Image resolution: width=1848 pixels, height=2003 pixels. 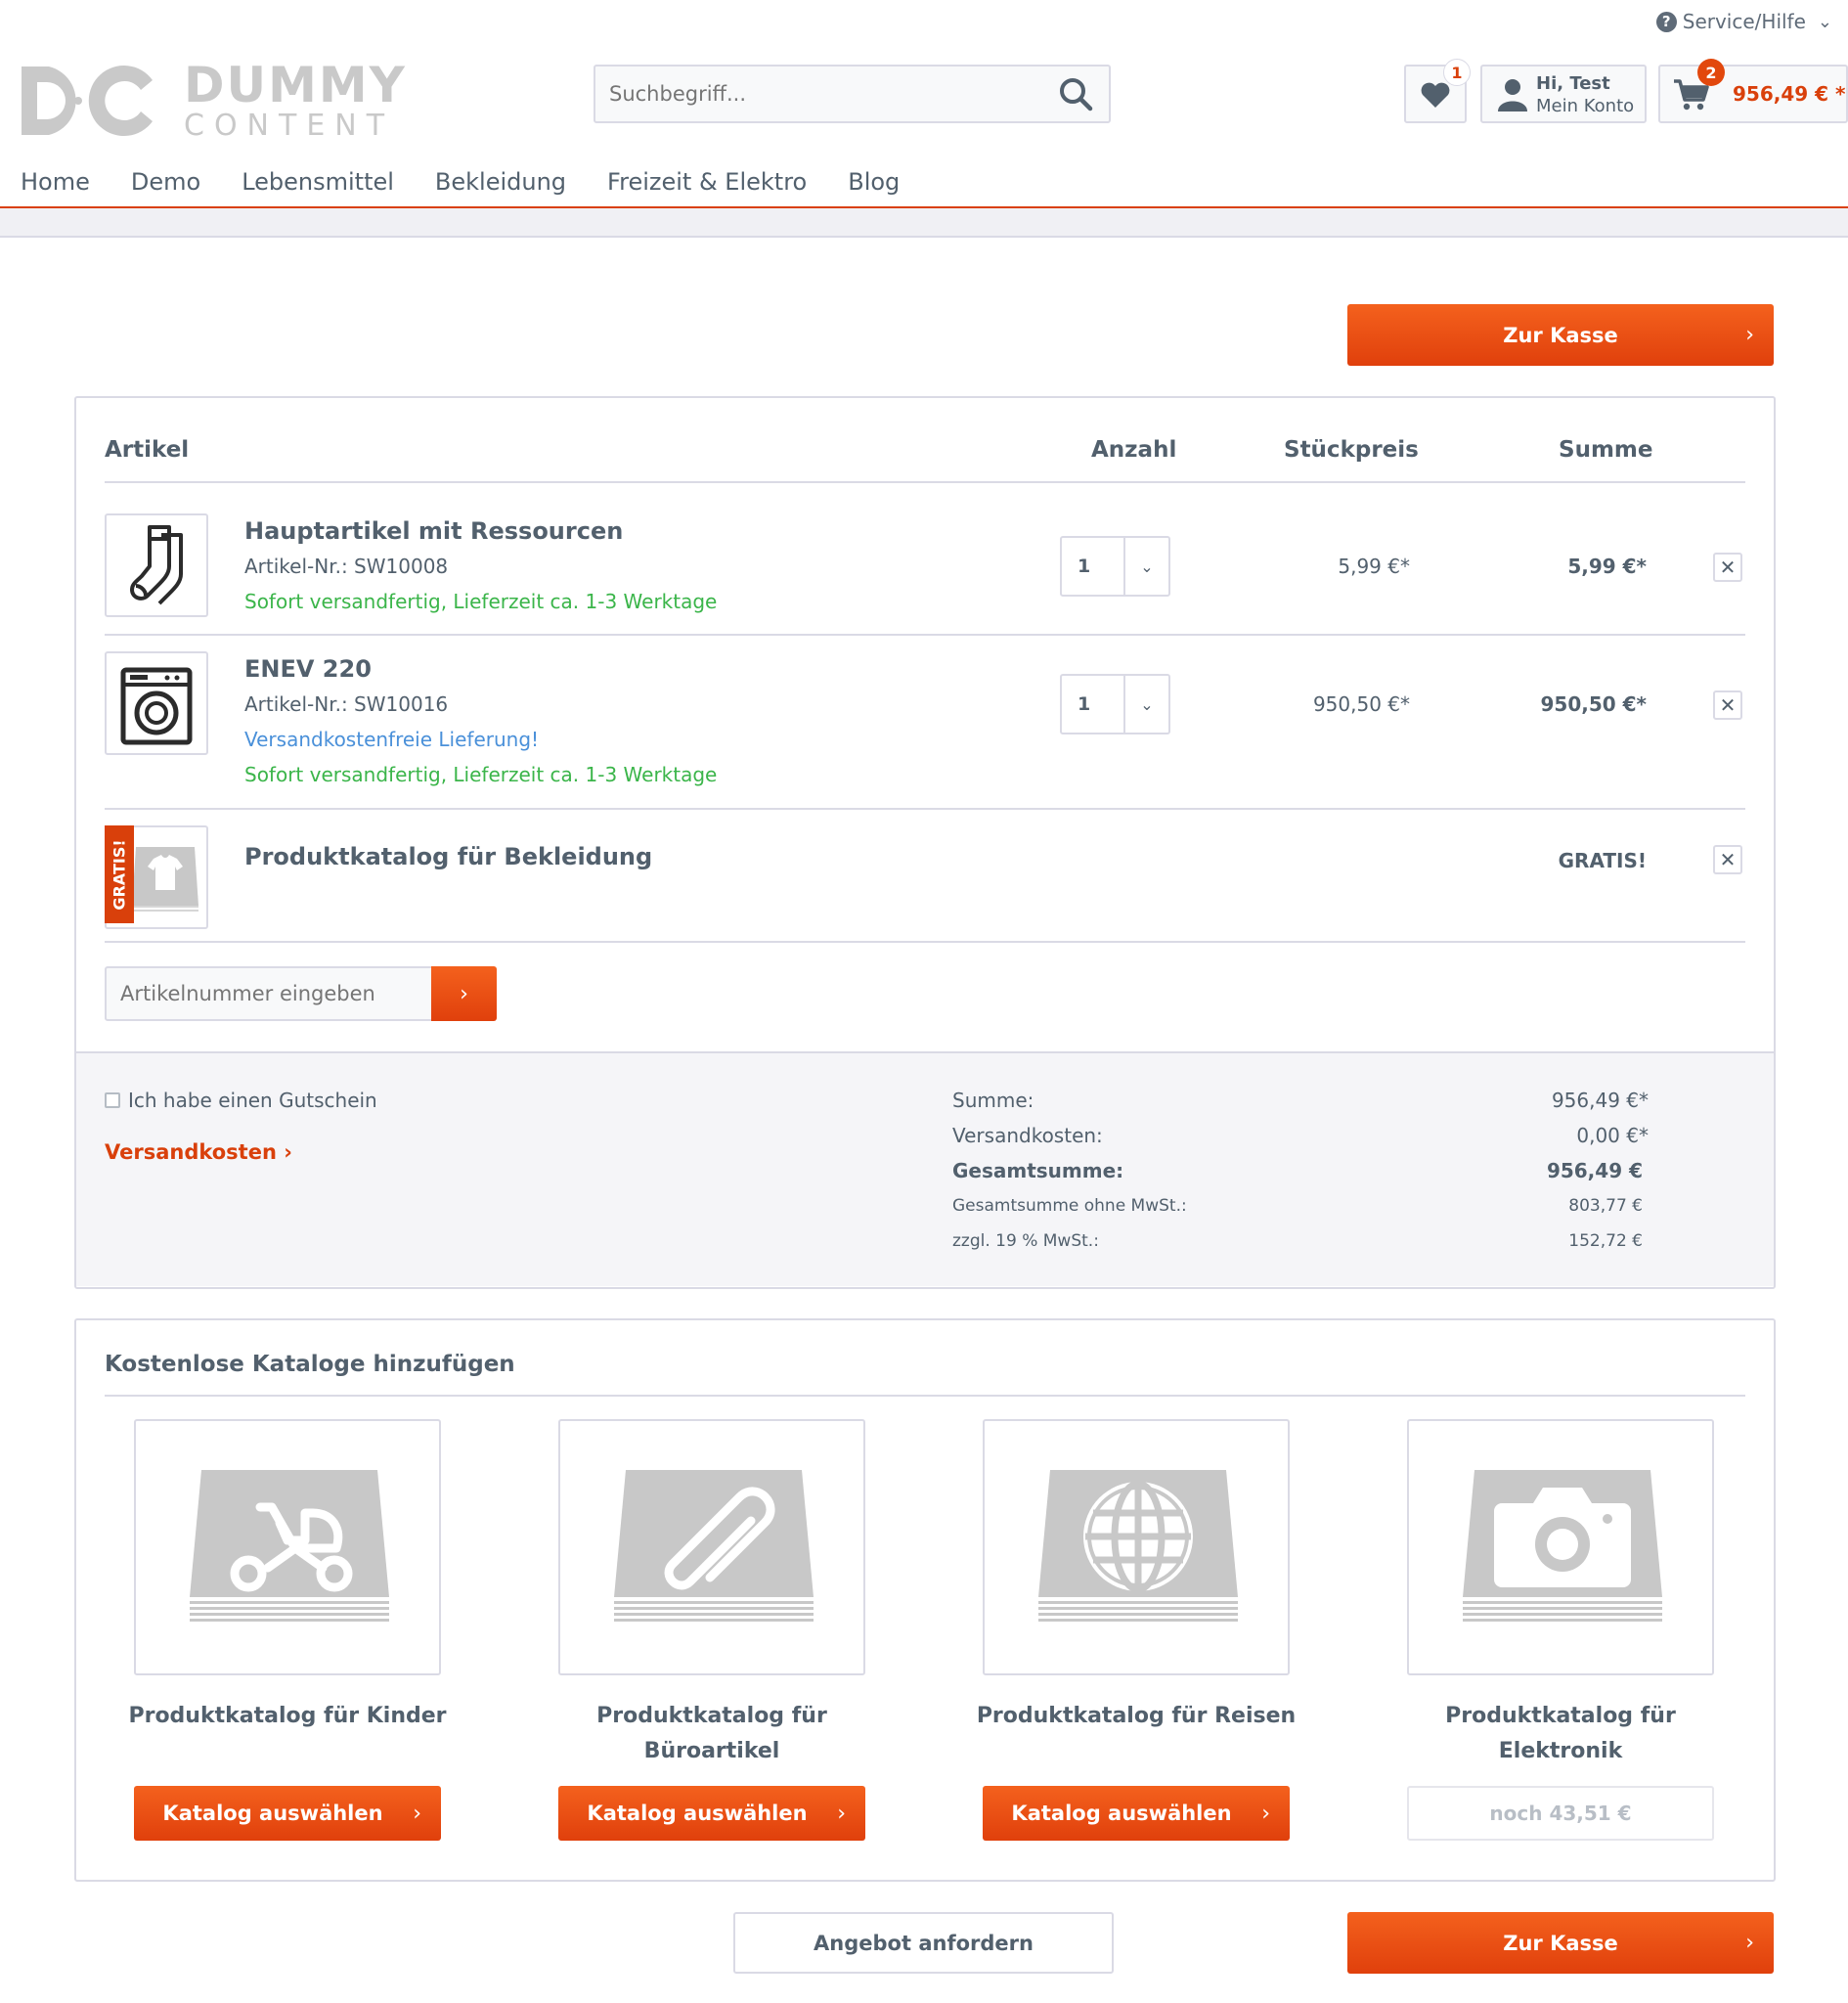 I want to click on cart-item-unit-price: 5,99 €*, so click(x=1374, y=566).